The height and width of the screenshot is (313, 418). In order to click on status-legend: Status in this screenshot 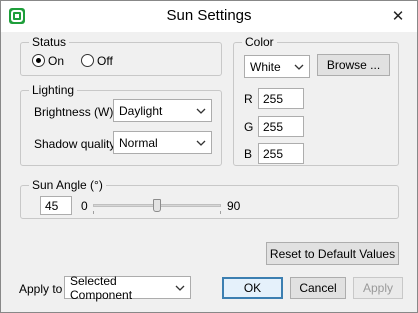, I will do `click(49, 42)`.